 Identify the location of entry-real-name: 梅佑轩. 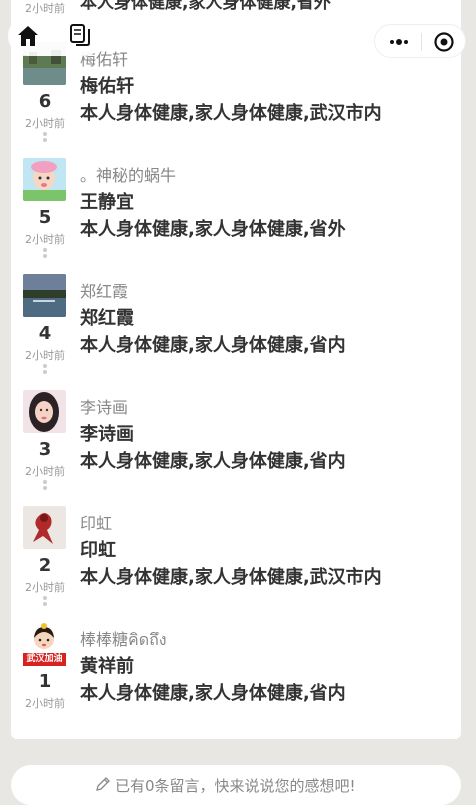
(107, 86).